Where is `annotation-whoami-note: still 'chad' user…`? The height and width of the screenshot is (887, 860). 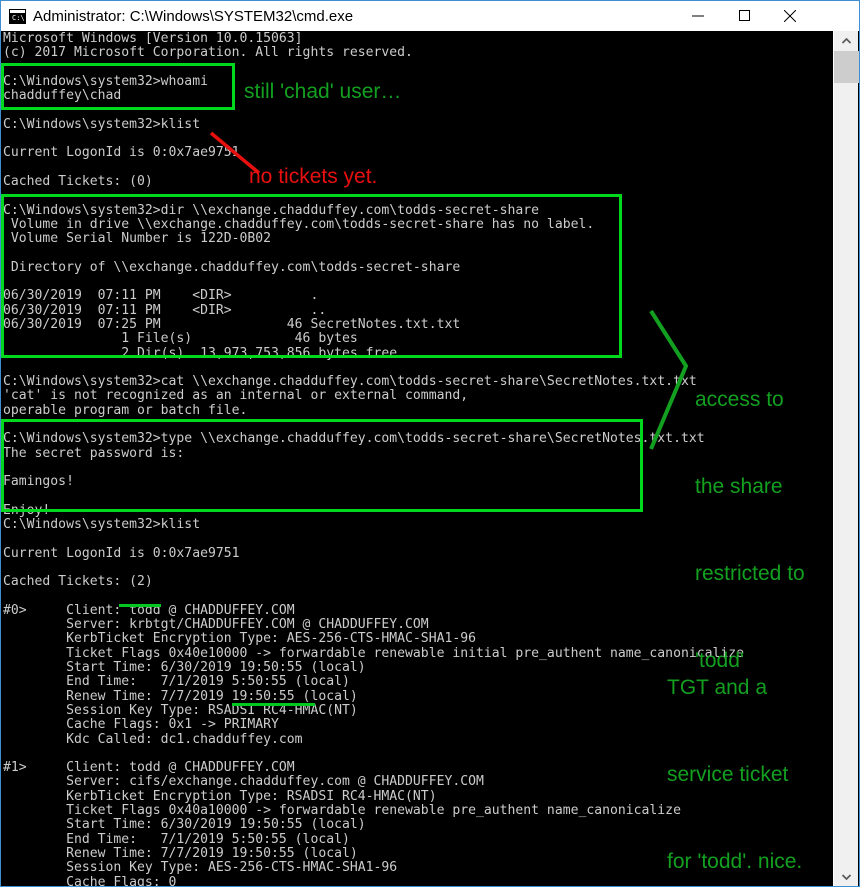 annotation-whoami-note: still 'chad' user… is located at coordinates (323, 91).